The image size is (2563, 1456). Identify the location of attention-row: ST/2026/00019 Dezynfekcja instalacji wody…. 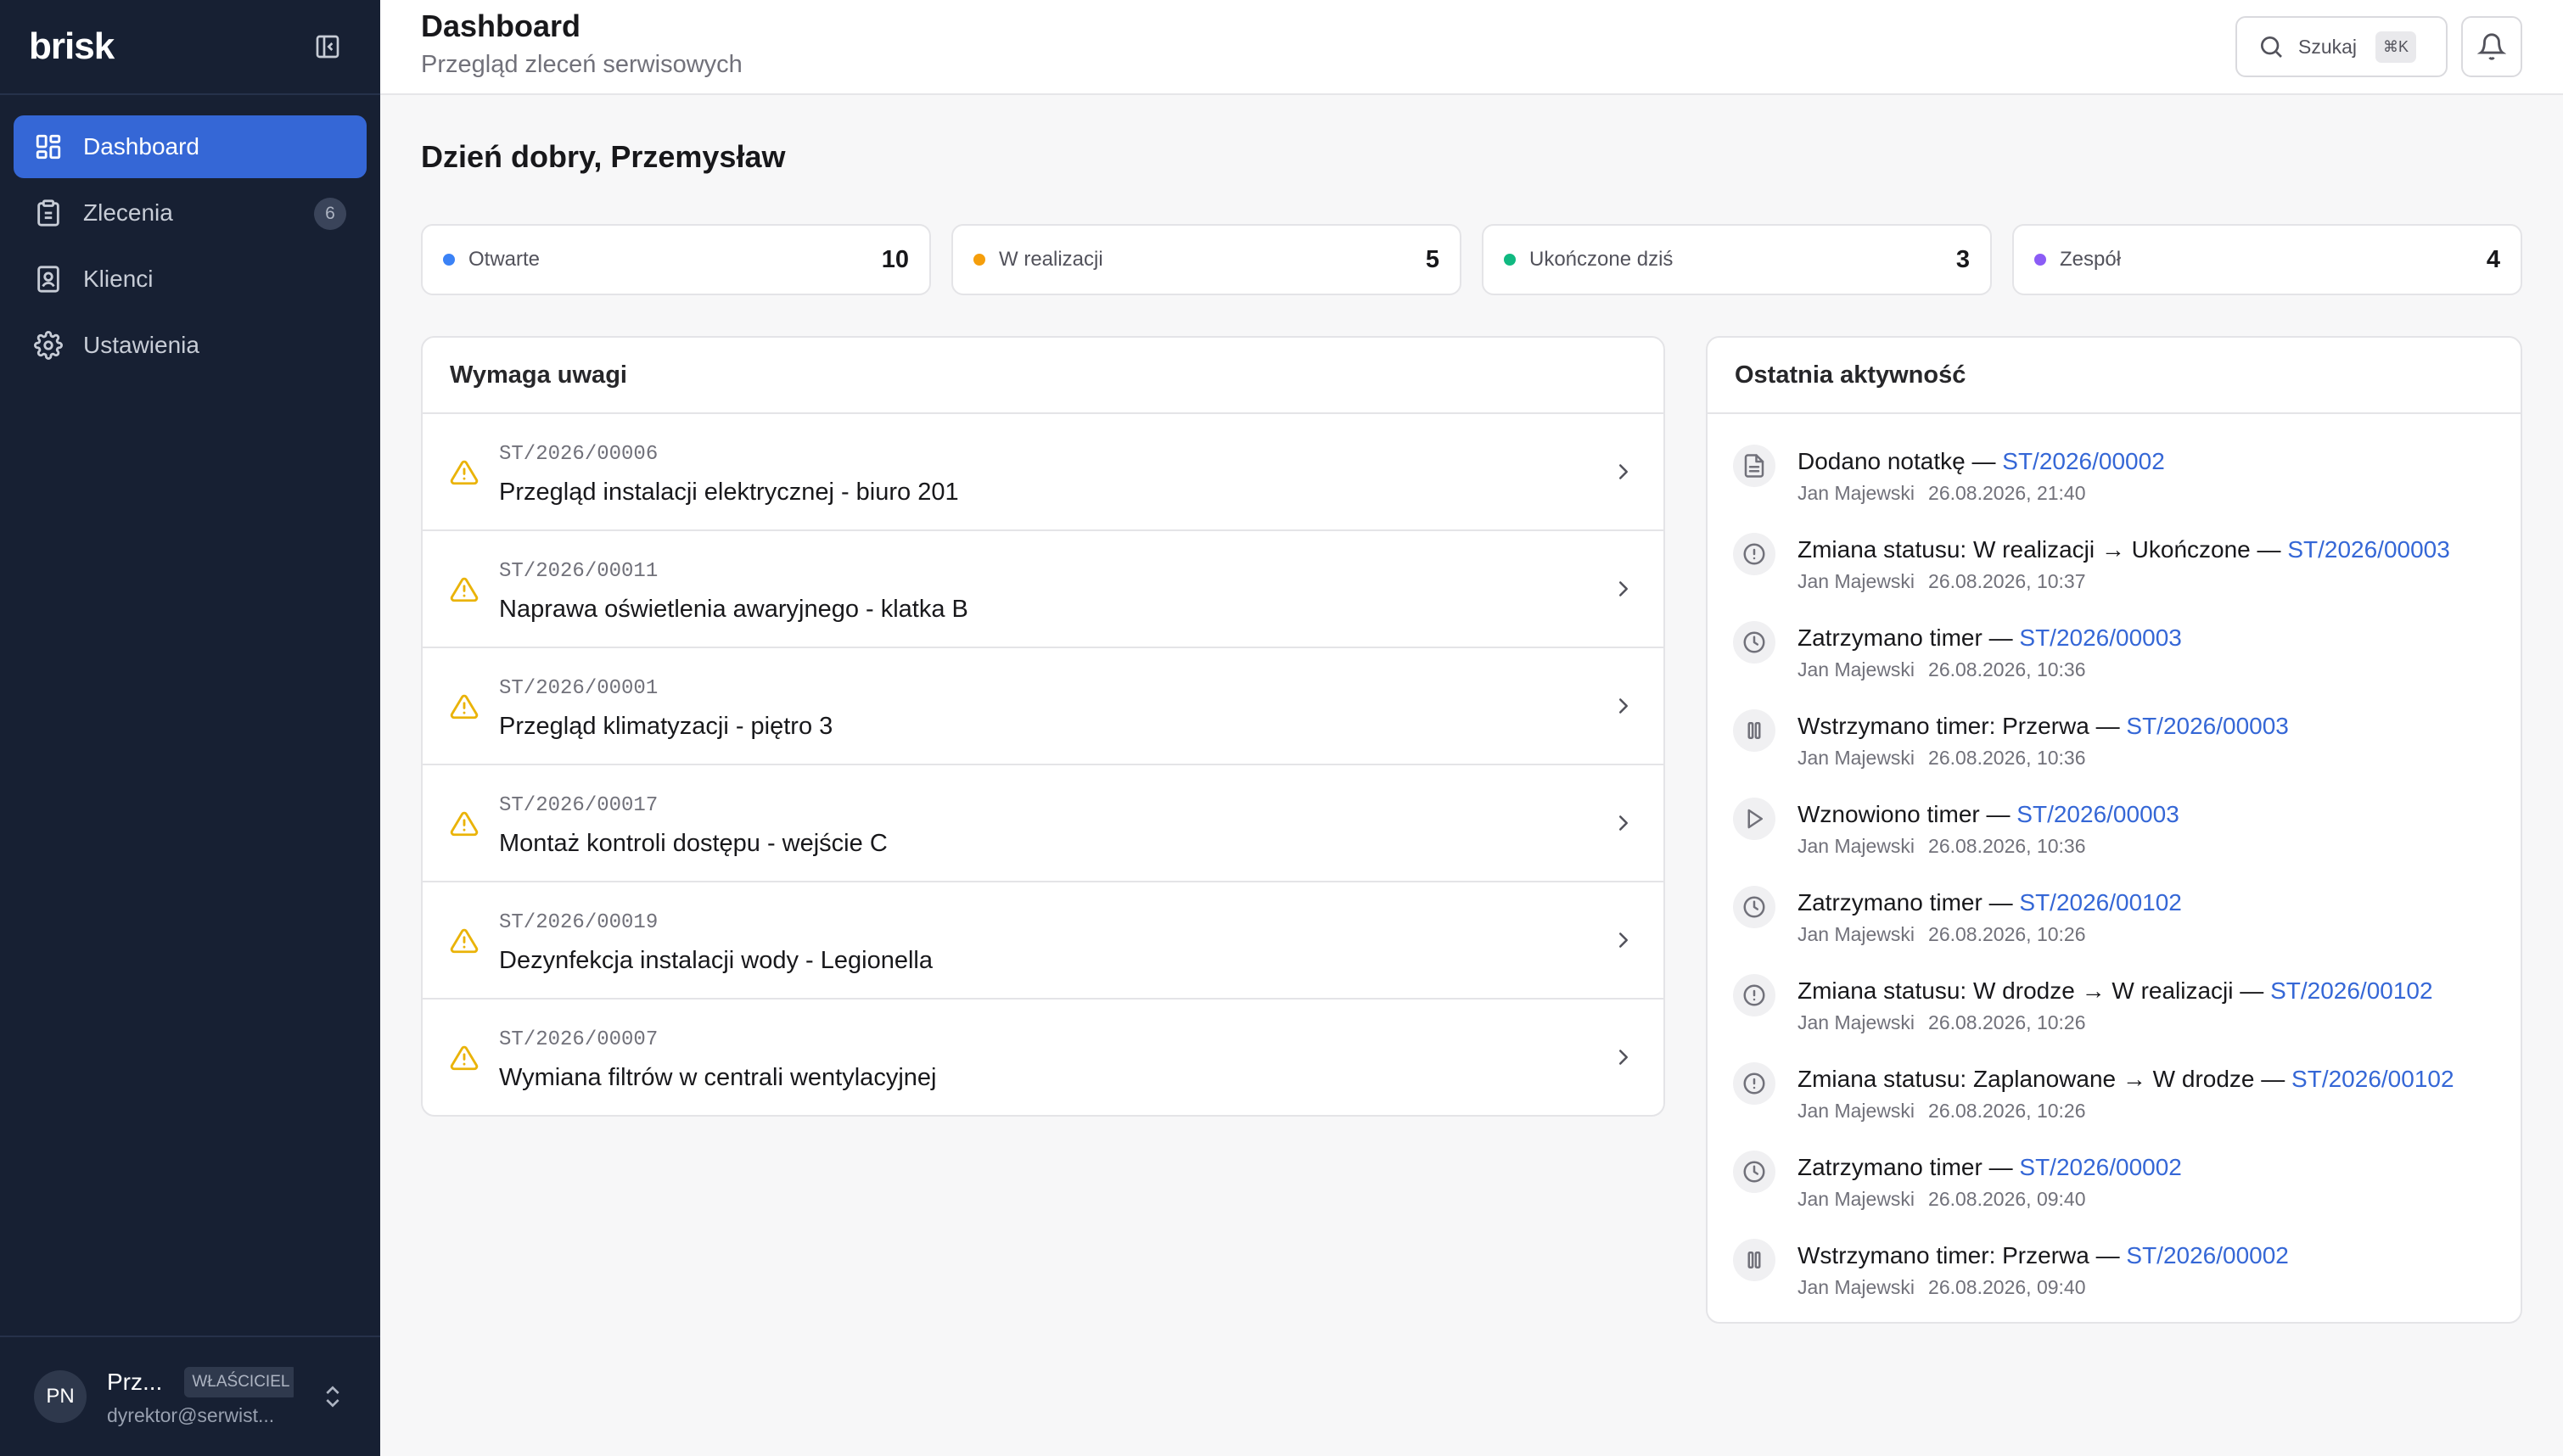
(1043, 941).